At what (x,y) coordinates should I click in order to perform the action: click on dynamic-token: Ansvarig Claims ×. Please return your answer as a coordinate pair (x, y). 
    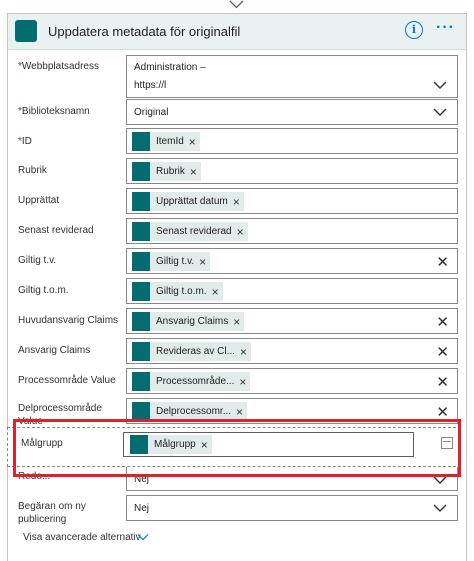
    Looking at the image, I should click on (188, 321).